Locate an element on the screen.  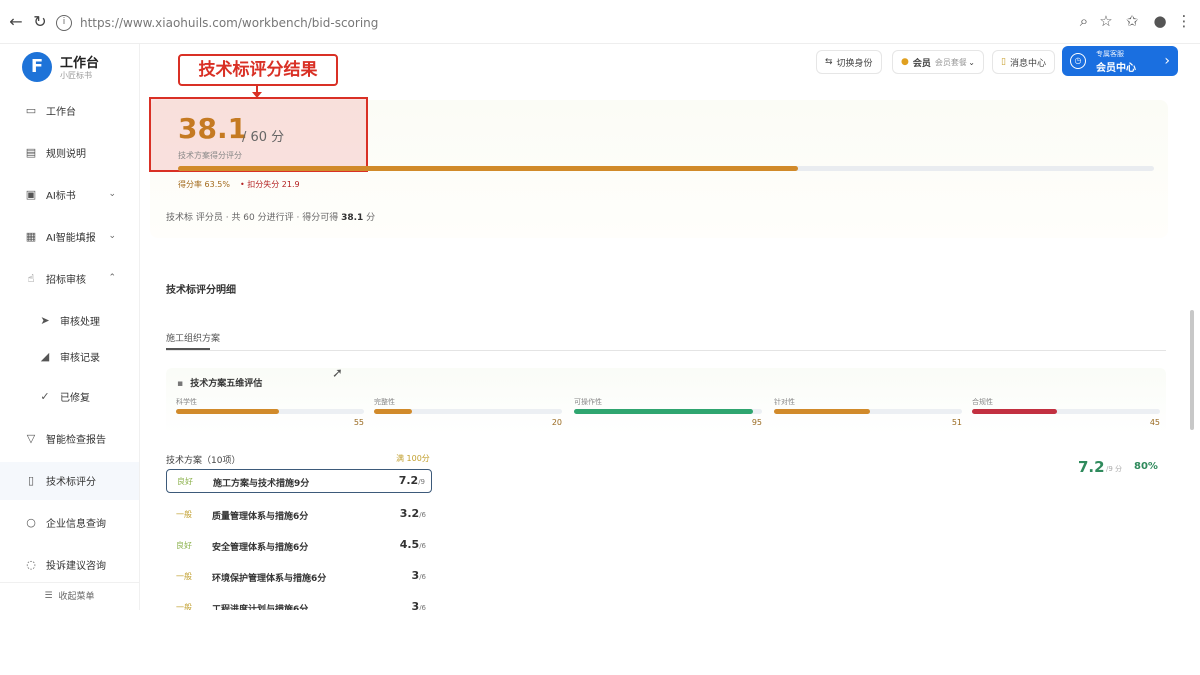
score-caption: 技术方案得分评分 is located at coordinates (210, 155).